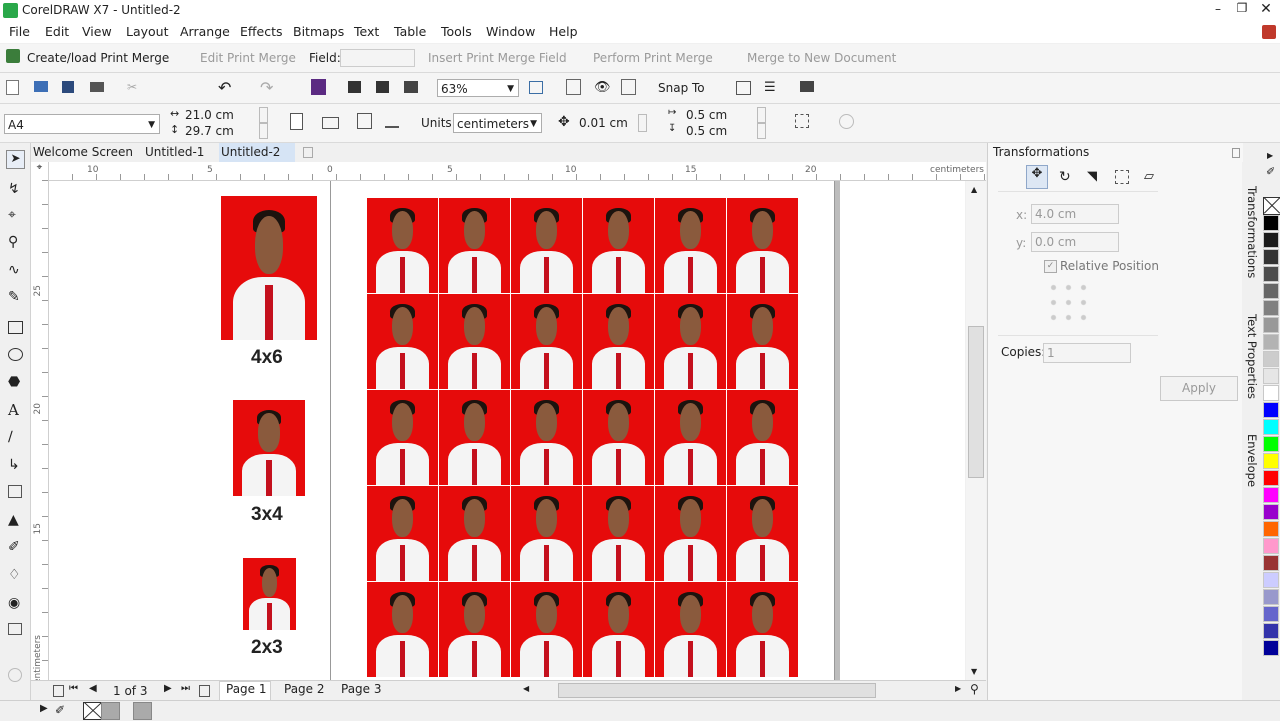 This screenshot has width=1280, height=721. Describe the element at coordinates (110, 711) in the screenshot. I see `fill-swatch` at that location.